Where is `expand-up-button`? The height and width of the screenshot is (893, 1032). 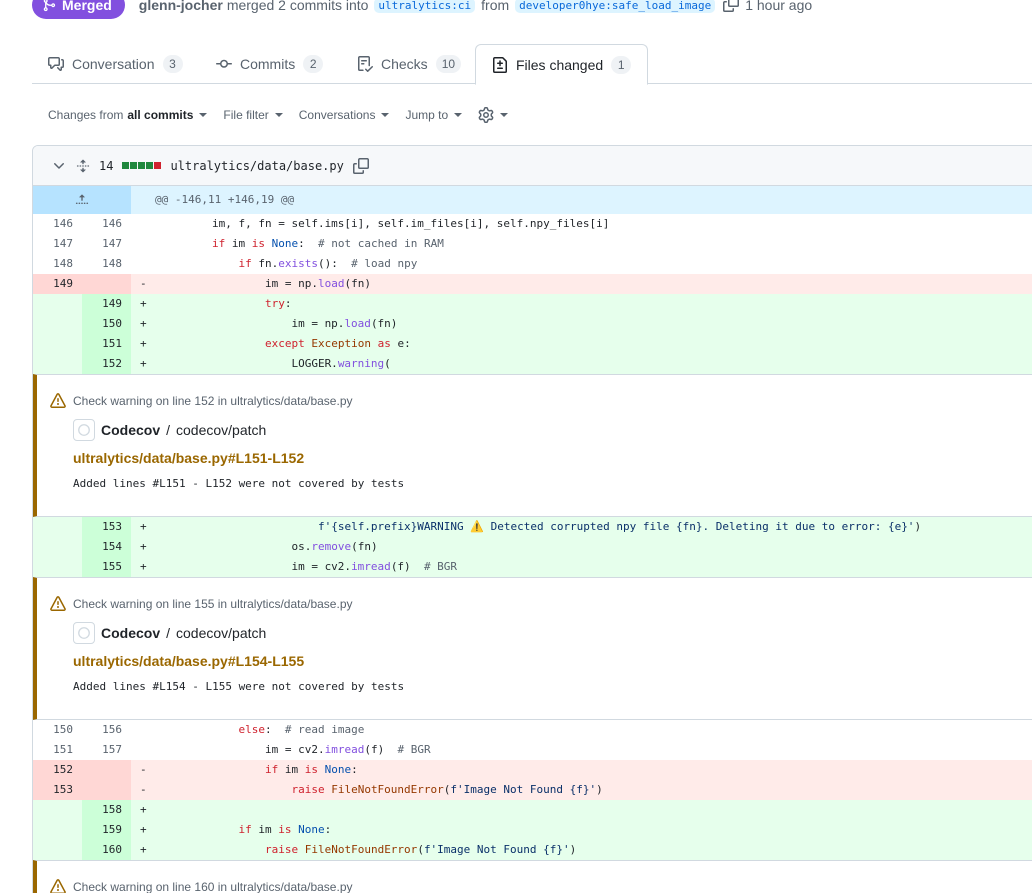
expand-up-button is located at coordinates (82, 200).